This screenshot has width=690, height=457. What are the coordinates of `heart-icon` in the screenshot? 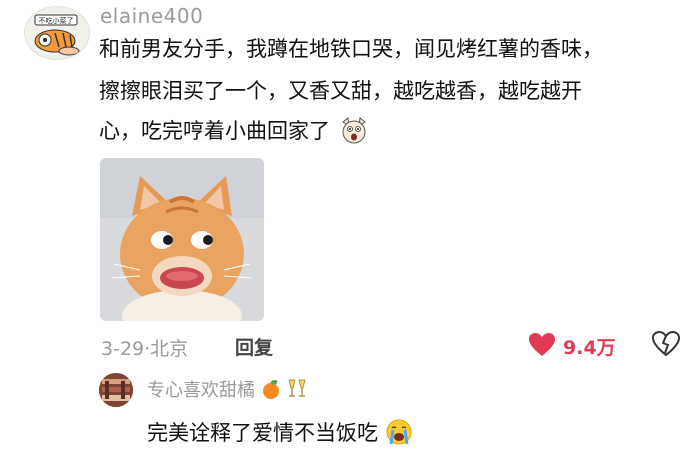 It's located at (542, 347).